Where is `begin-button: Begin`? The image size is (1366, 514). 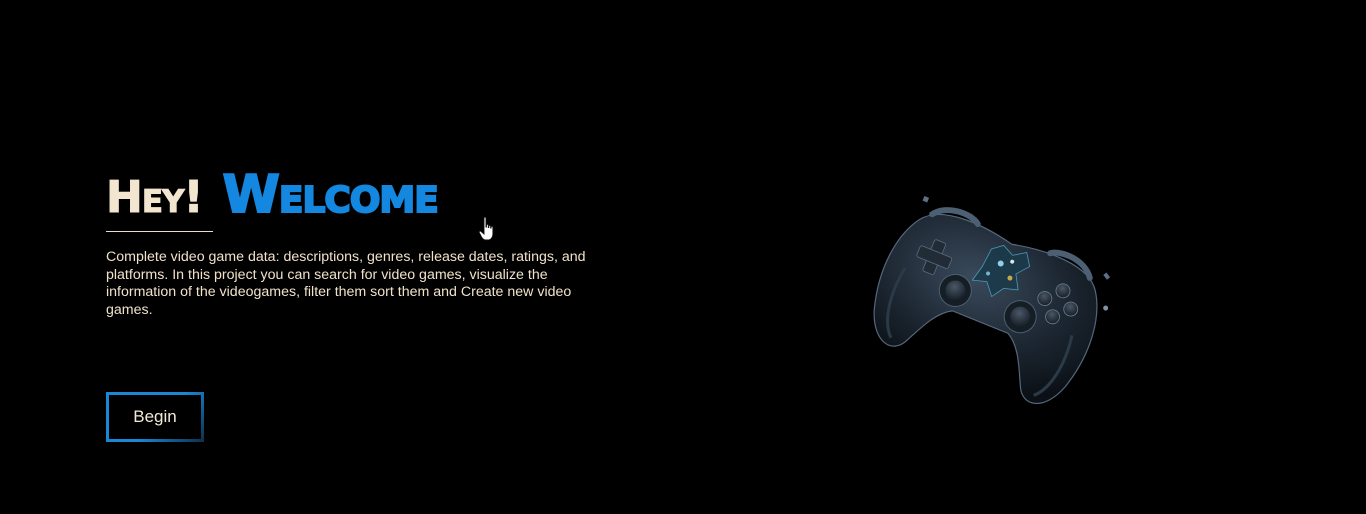 begin-button: Begin is located at coordinates (155, 417).